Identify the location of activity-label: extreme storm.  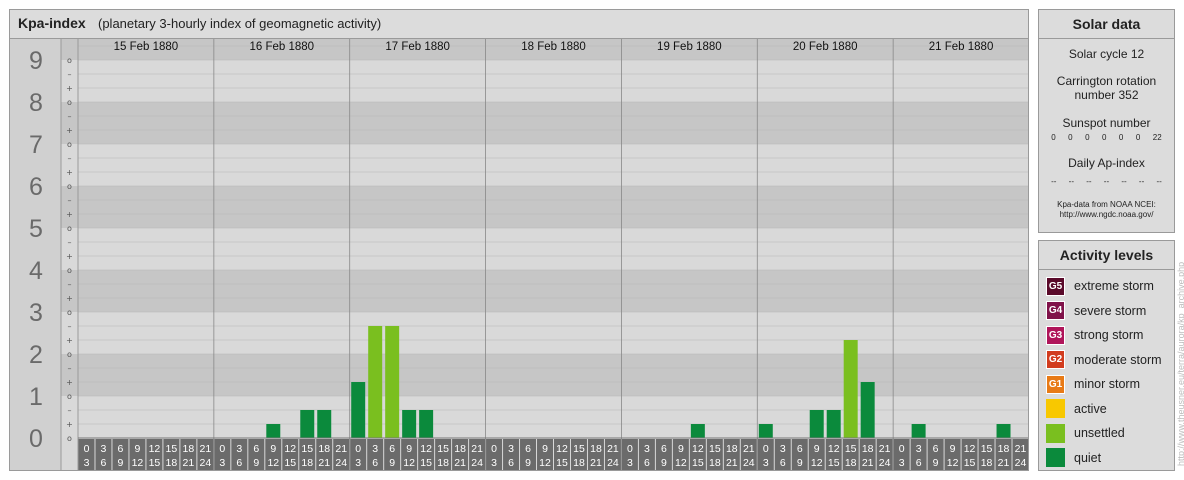
(1114, 286).